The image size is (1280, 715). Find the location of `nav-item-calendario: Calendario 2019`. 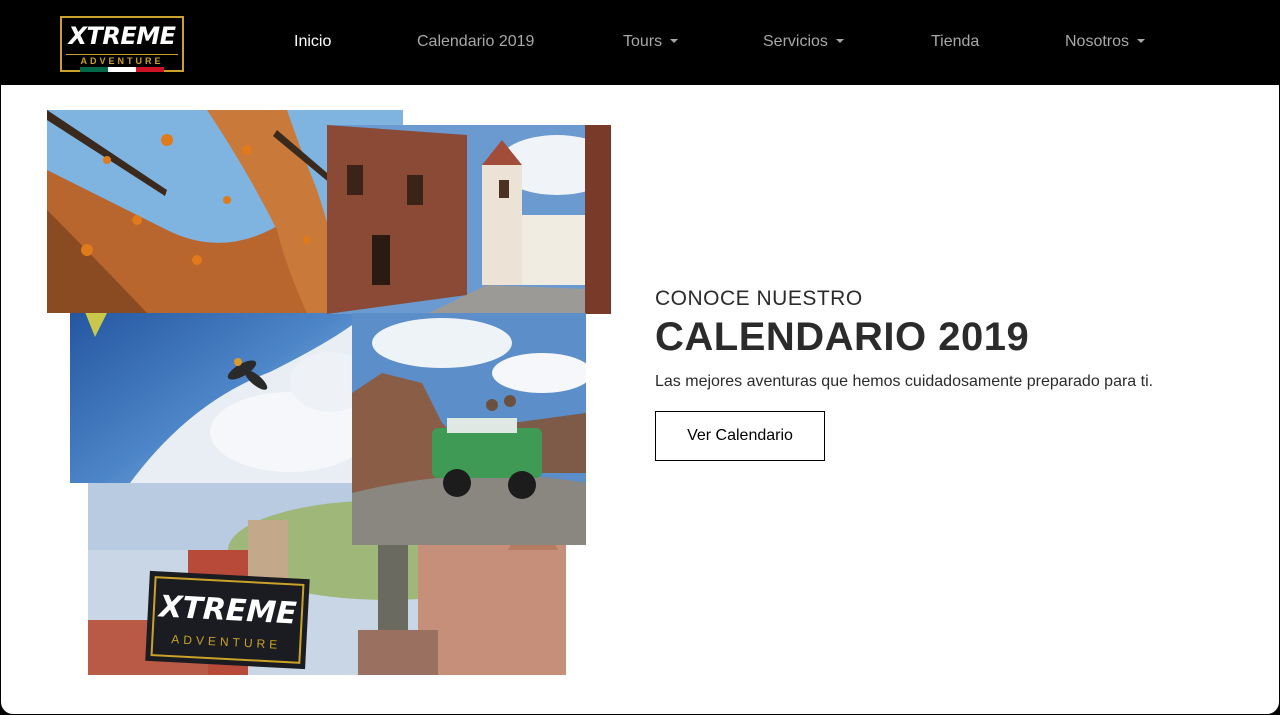

nav-item-calendario: Calendario 2019 is located at coordinates (475, 42).